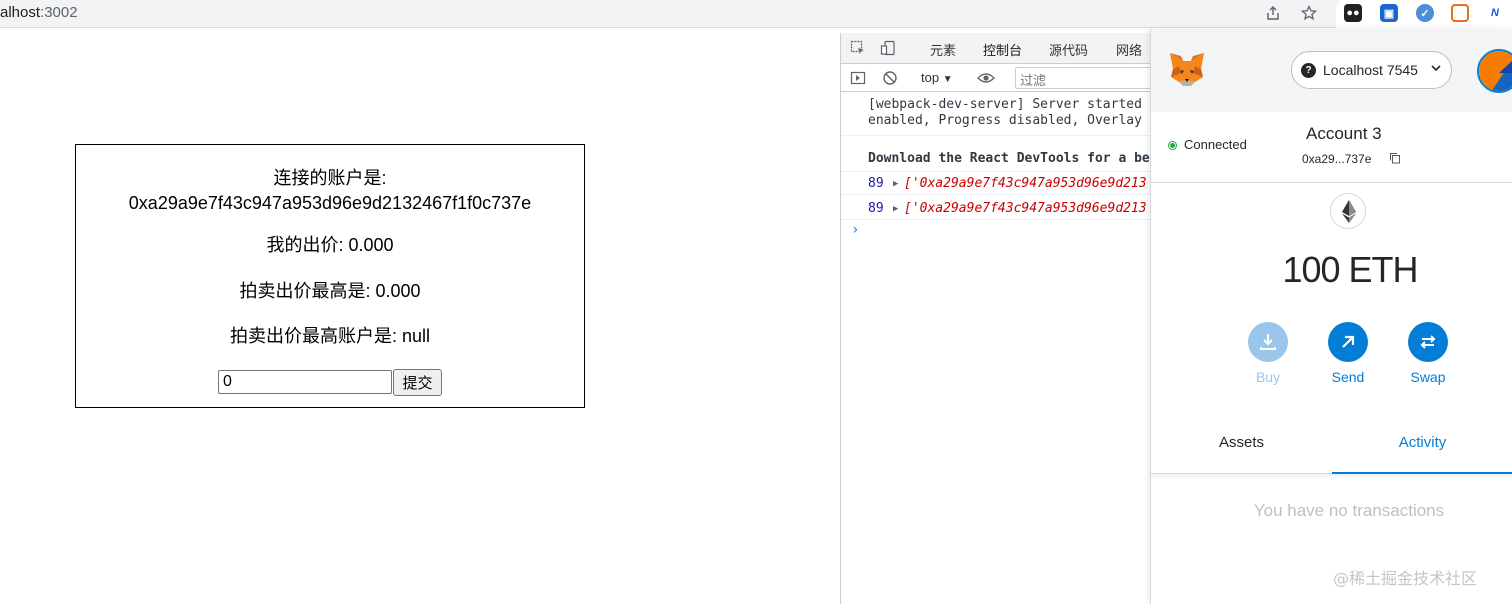 The width and height of the screenshot is (1512, 604). Describe the element at coordinates (947, 79) in the screenshot. I see `dropdown-arrow-icon: ▼` at that location.